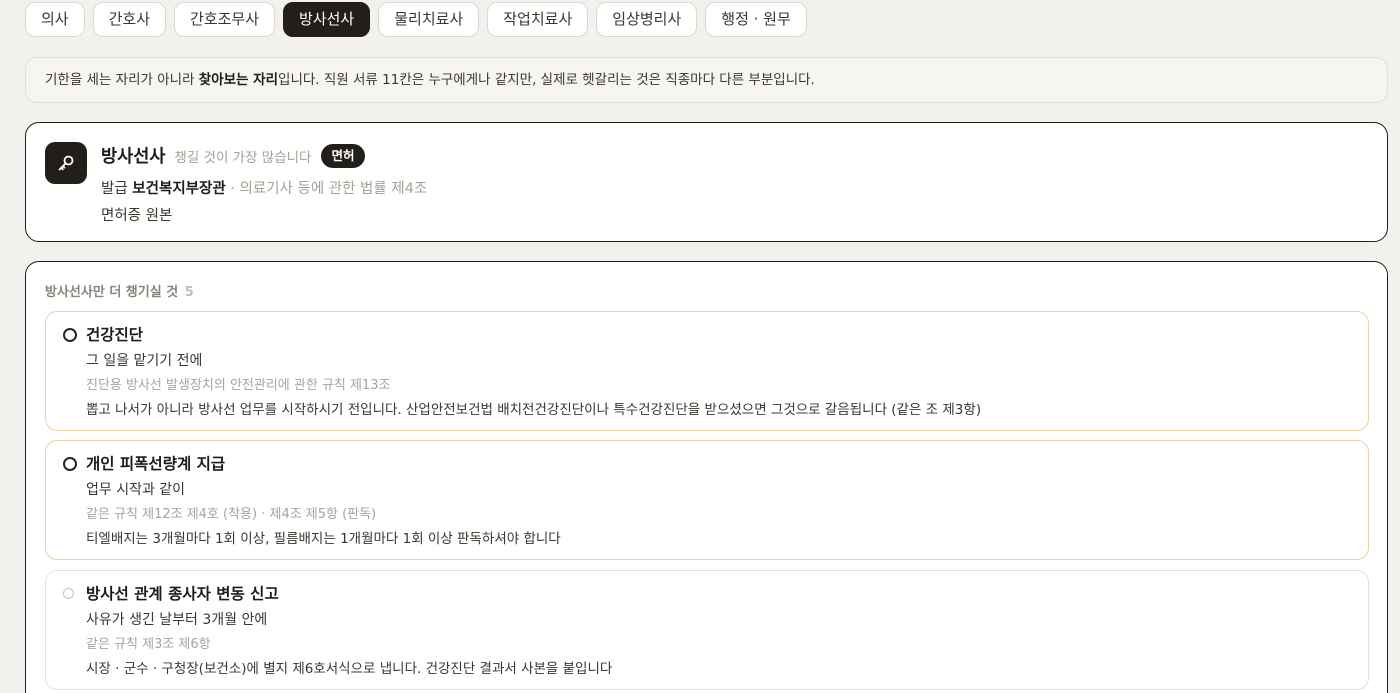 The height and width of the screenshot is (693, 1400). I want to click on key-icon-graphic, so click(66, 163).